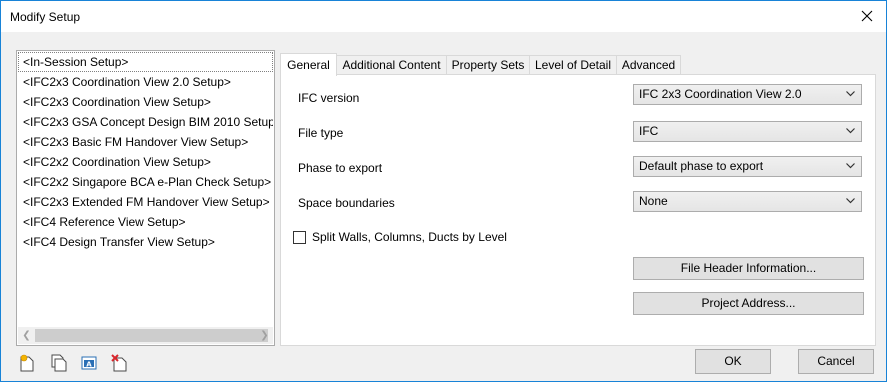 The width and height of the screenshot is (887, 382). What do you see at coordinates (409, 237) in the screenshot?
I see `split-by-level-label: Split Walls, Columns, Ducts by Level` at bounding box center [409, 237].